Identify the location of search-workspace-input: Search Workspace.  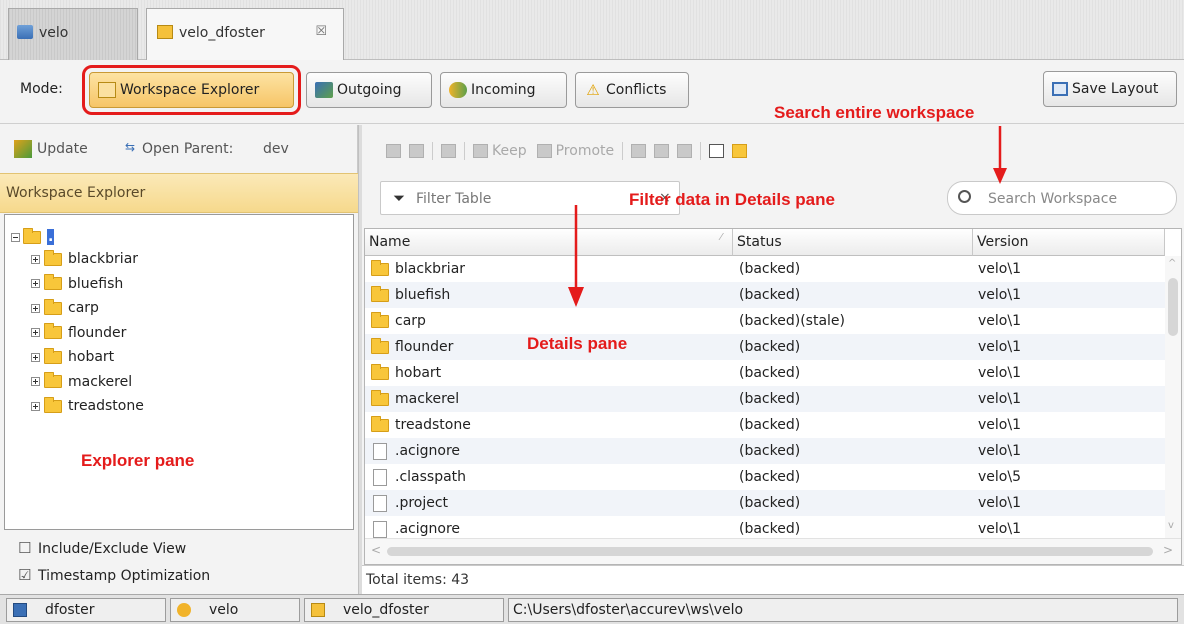
(1062, 198).